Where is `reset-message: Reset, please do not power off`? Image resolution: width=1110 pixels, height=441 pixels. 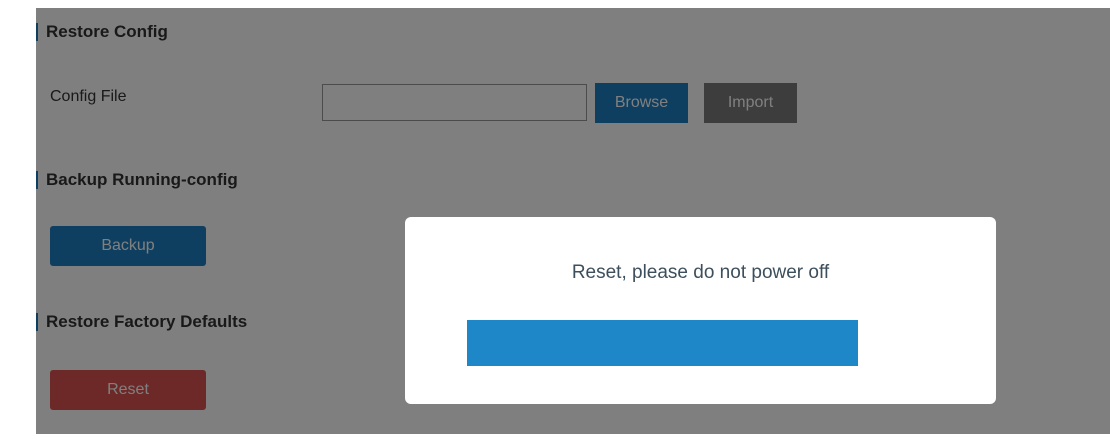
reset-message: Reset, please do not power off is located at coordinates (700, 272).